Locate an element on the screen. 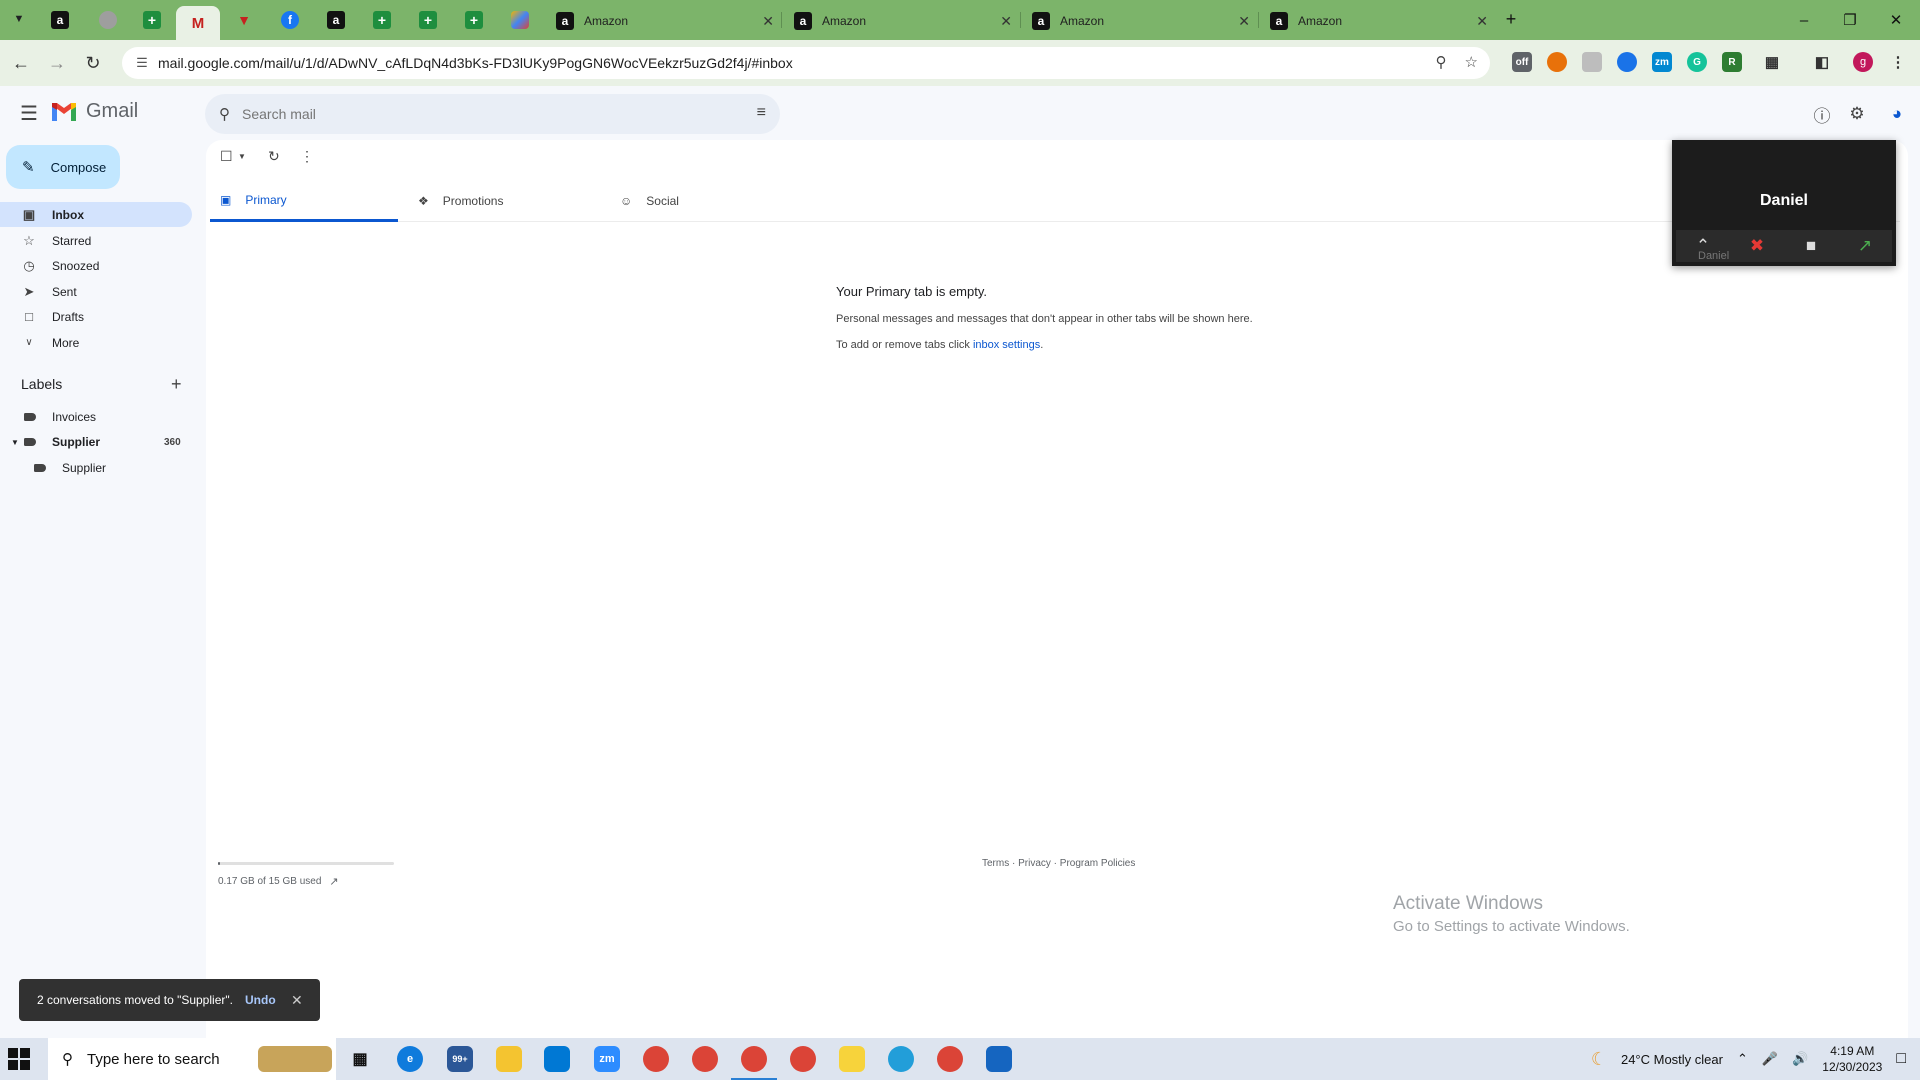 The height and width of the screenshot is (1080, 1920). open-in-new-icon: ↗ is located at coordinates (333, 881).